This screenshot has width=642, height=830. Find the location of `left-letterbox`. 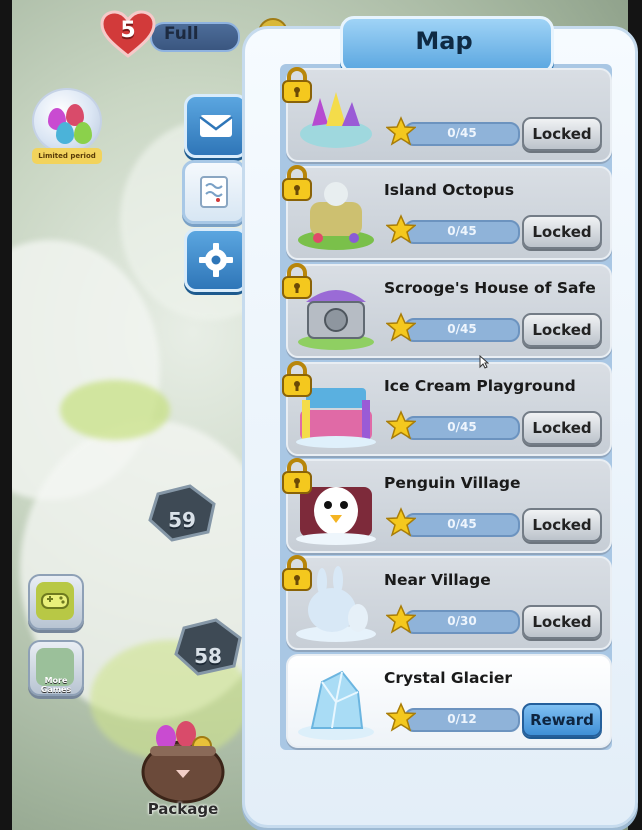

left-letterbox is located at coordinates (6, 415).